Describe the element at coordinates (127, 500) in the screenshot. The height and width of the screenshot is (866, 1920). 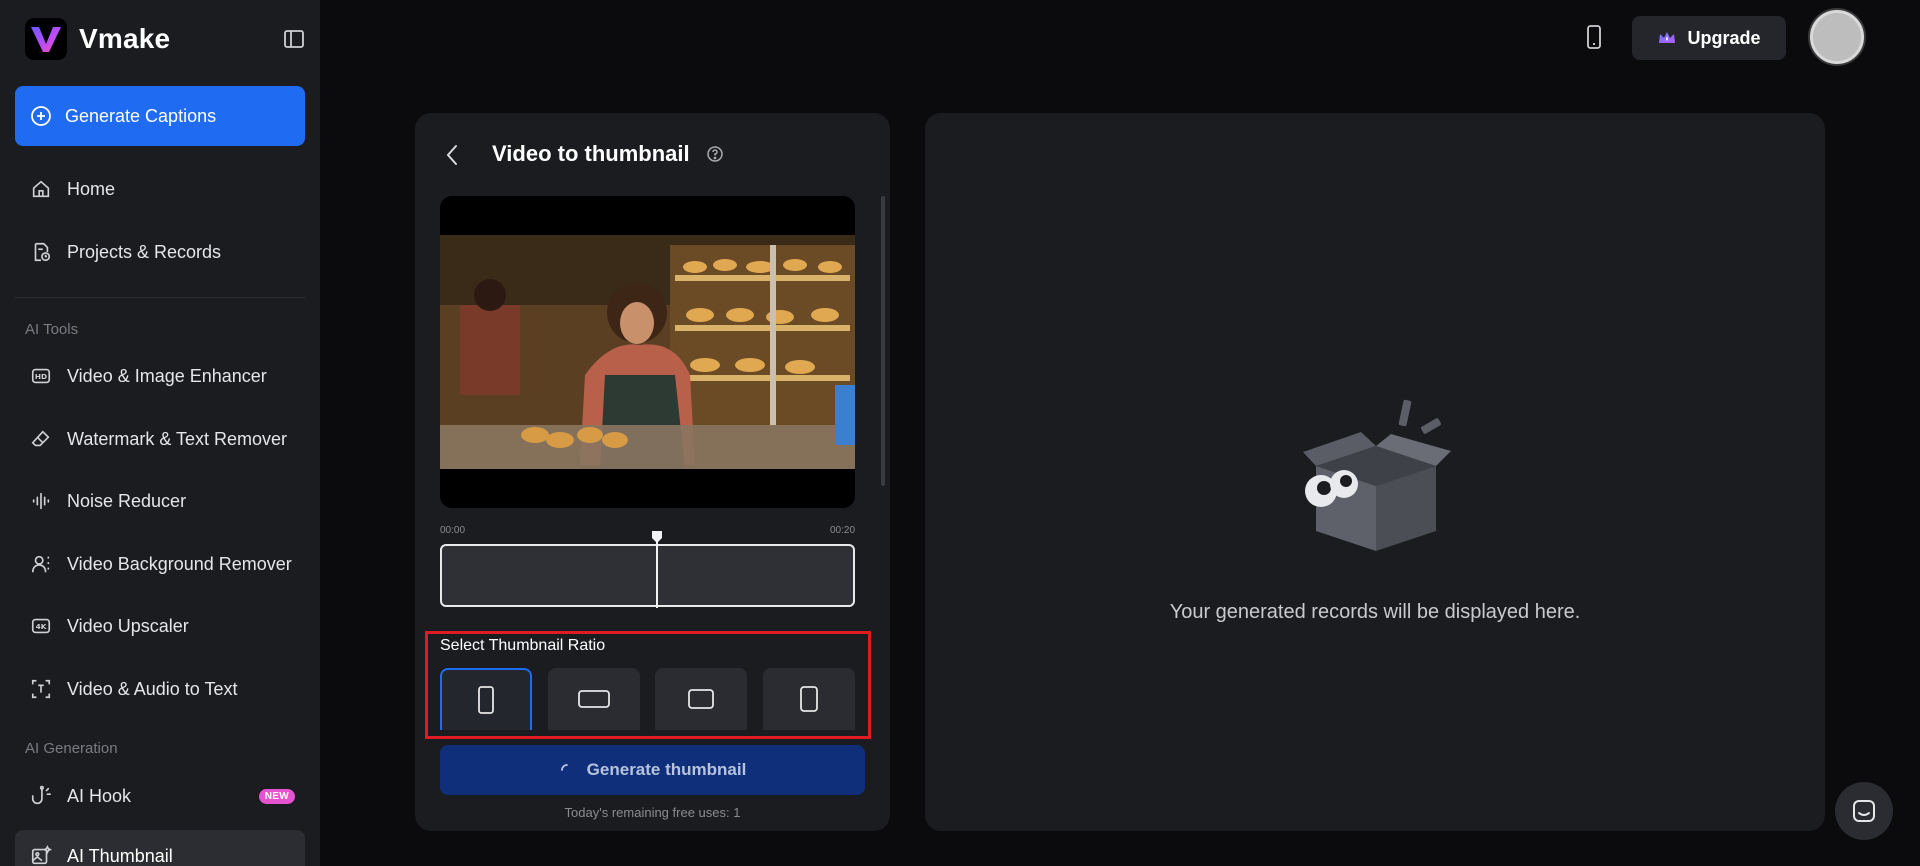
I see `sidebar-item-label: Noise Reducer` at that location.